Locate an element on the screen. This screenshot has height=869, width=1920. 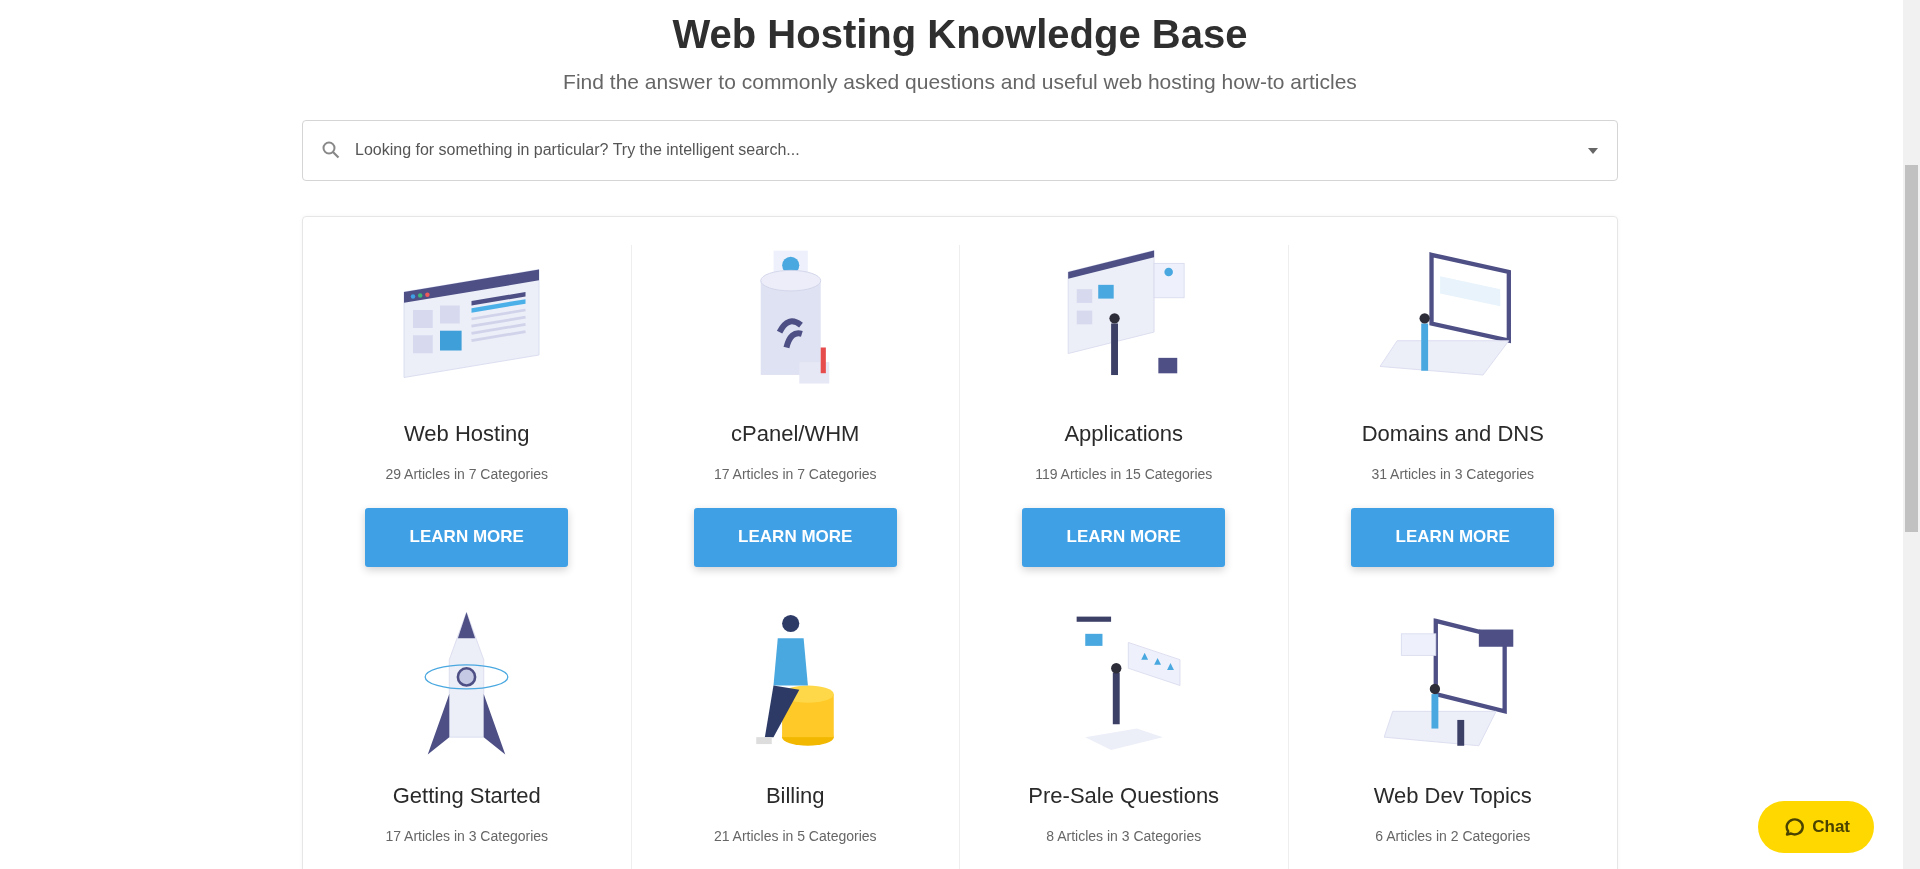
page-subtitle: Find the answer to commonly asked questions and useful web hosting how-to articles is located at coordinates (960, 82).